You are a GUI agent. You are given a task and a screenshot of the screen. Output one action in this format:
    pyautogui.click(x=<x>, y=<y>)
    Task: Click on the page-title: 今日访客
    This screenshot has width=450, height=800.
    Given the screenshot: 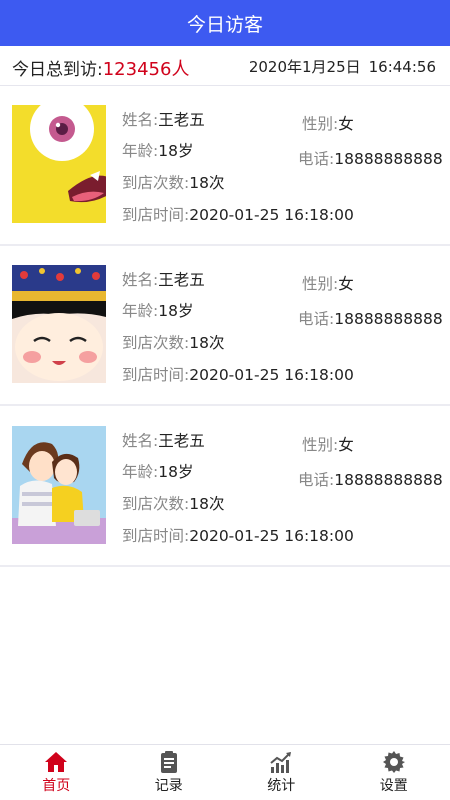 What is the action you would take?
    pyautogui.click(x=224, y=24)
    